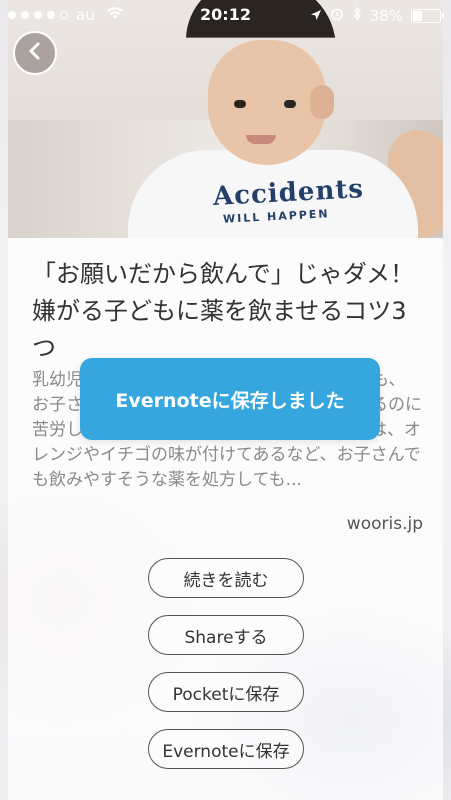 The image size is (451, 800). What do you see at coordinates (316, 16) in the screenshot?
I see `location-arrow-icon` at bounding box center [316, 16].